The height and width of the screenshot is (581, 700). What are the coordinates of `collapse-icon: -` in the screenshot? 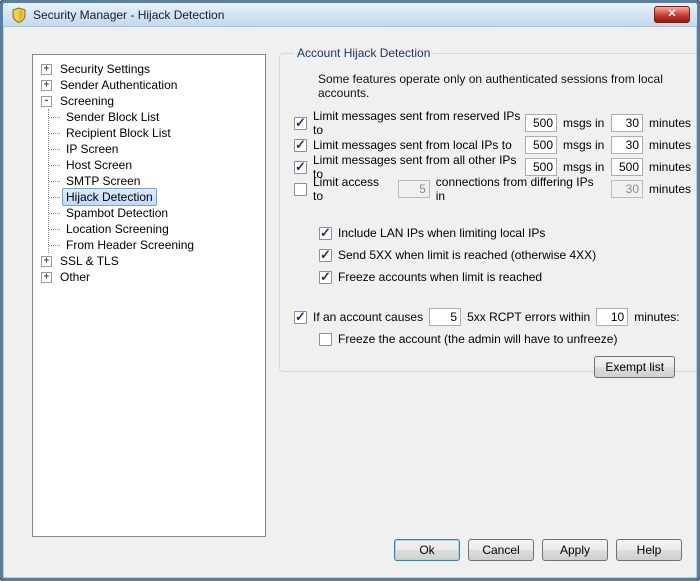 It's located at (46, 101).